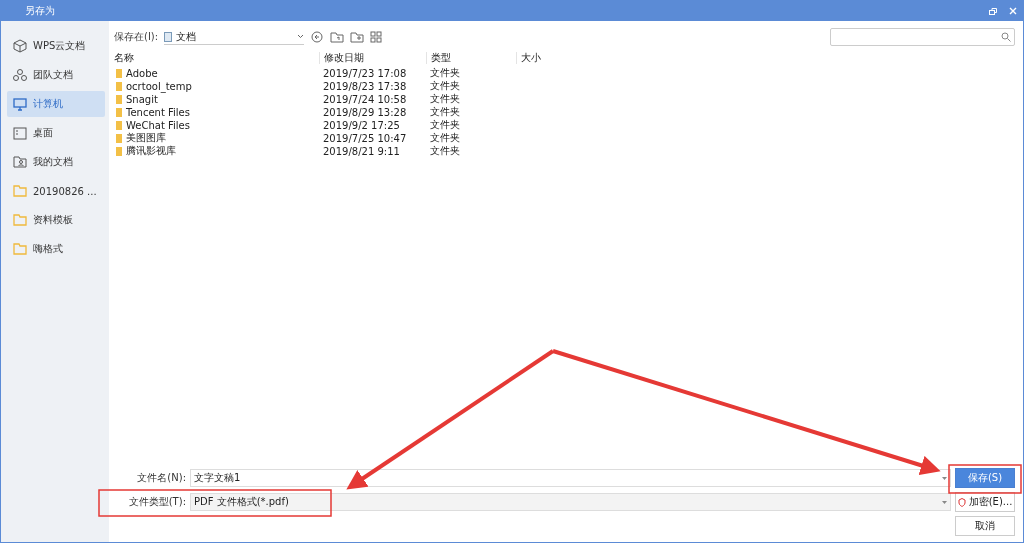 This screenshot has width=1024, height=543. Describe the element at coordinates (985, 526) in the screenshot. I see `cancel-button: 取消` at that location.